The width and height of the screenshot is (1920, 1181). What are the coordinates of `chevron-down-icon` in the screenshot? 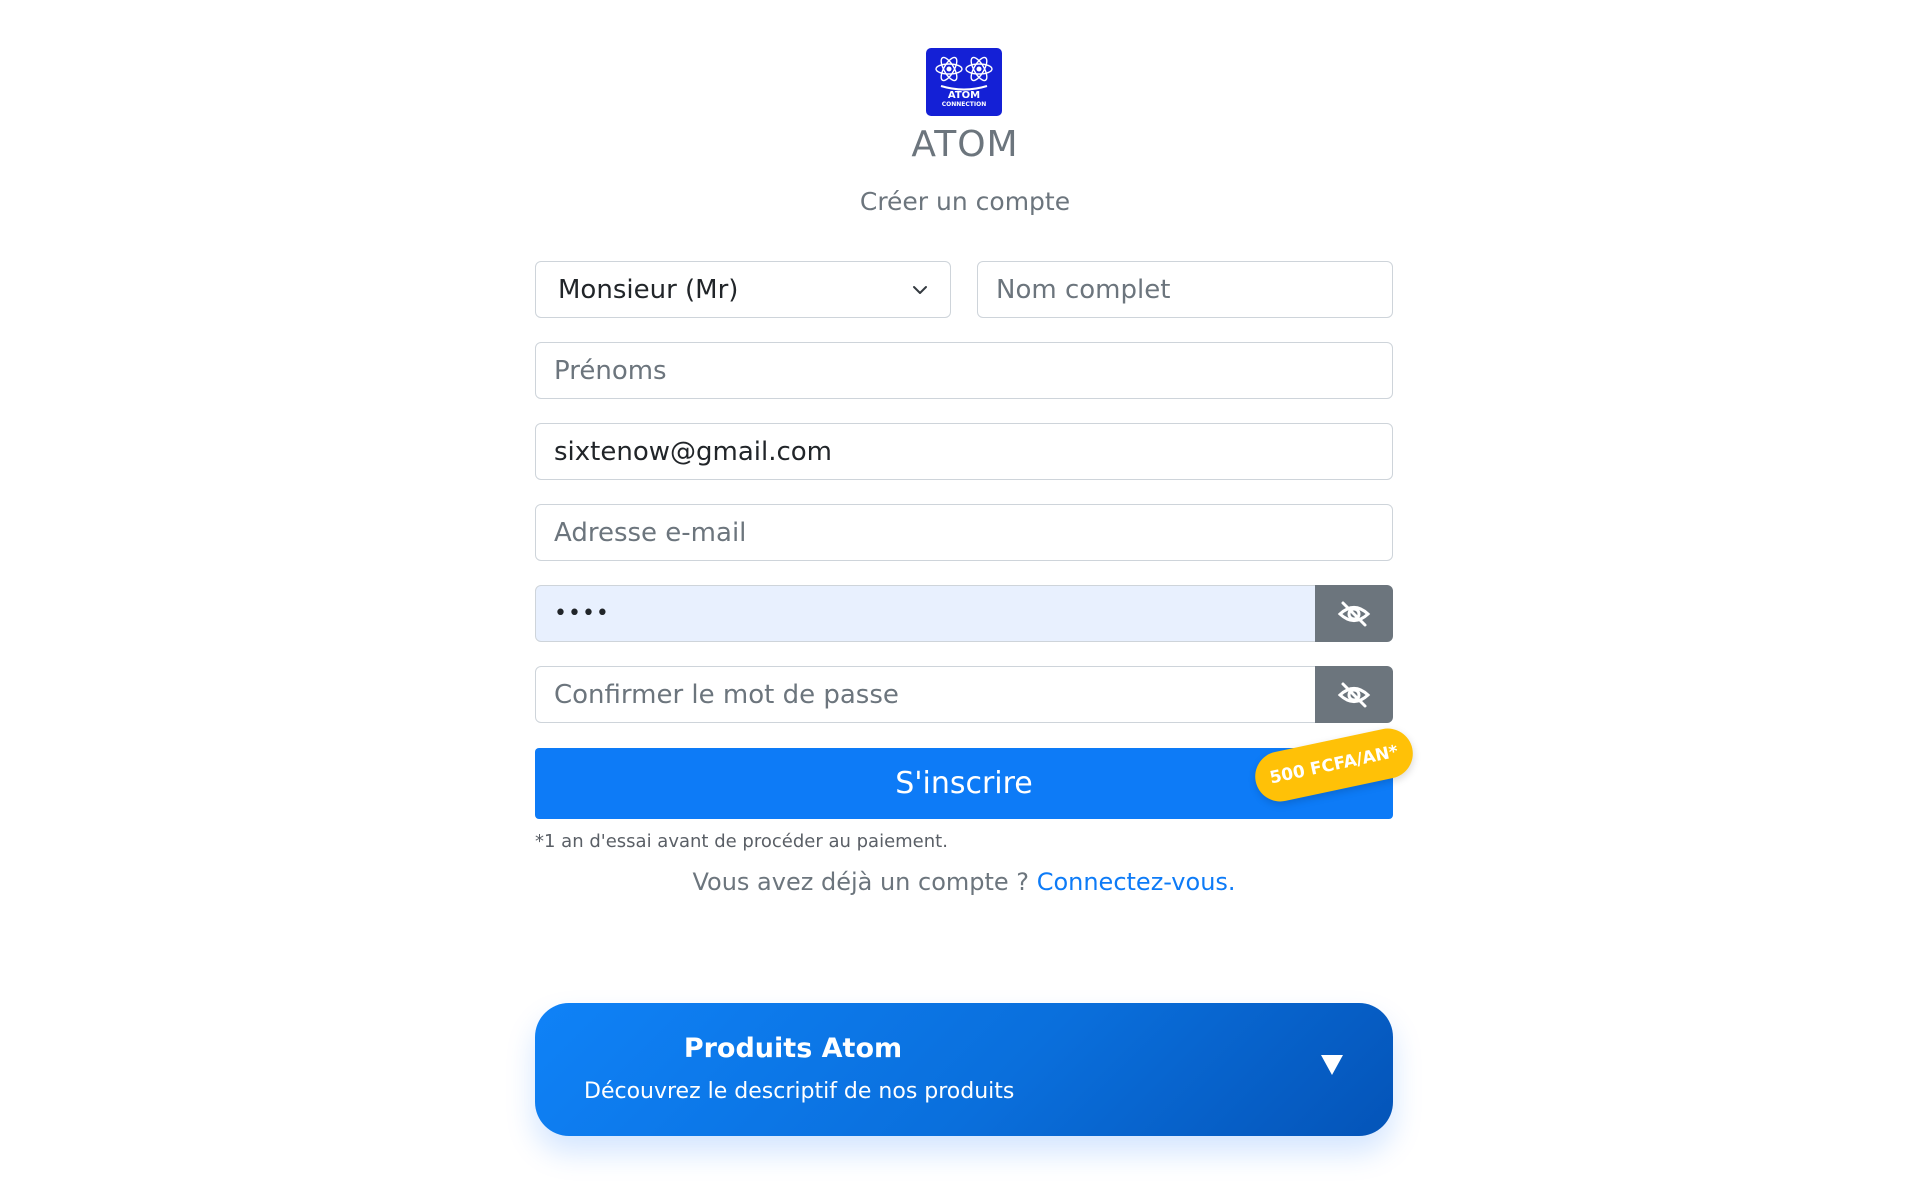 It's located at (920, 289).